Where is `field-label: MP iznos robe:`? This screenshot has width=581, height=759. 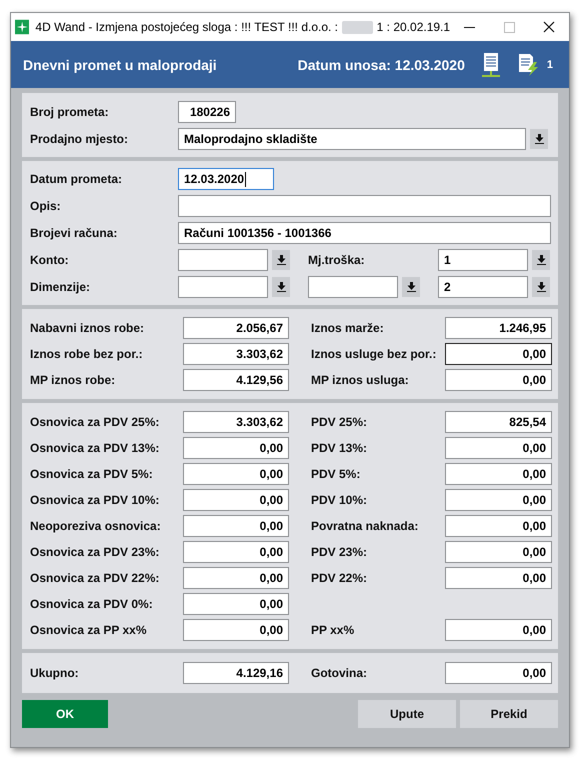
field-label: MP iznos robe: is located at coordinates (73, 380).